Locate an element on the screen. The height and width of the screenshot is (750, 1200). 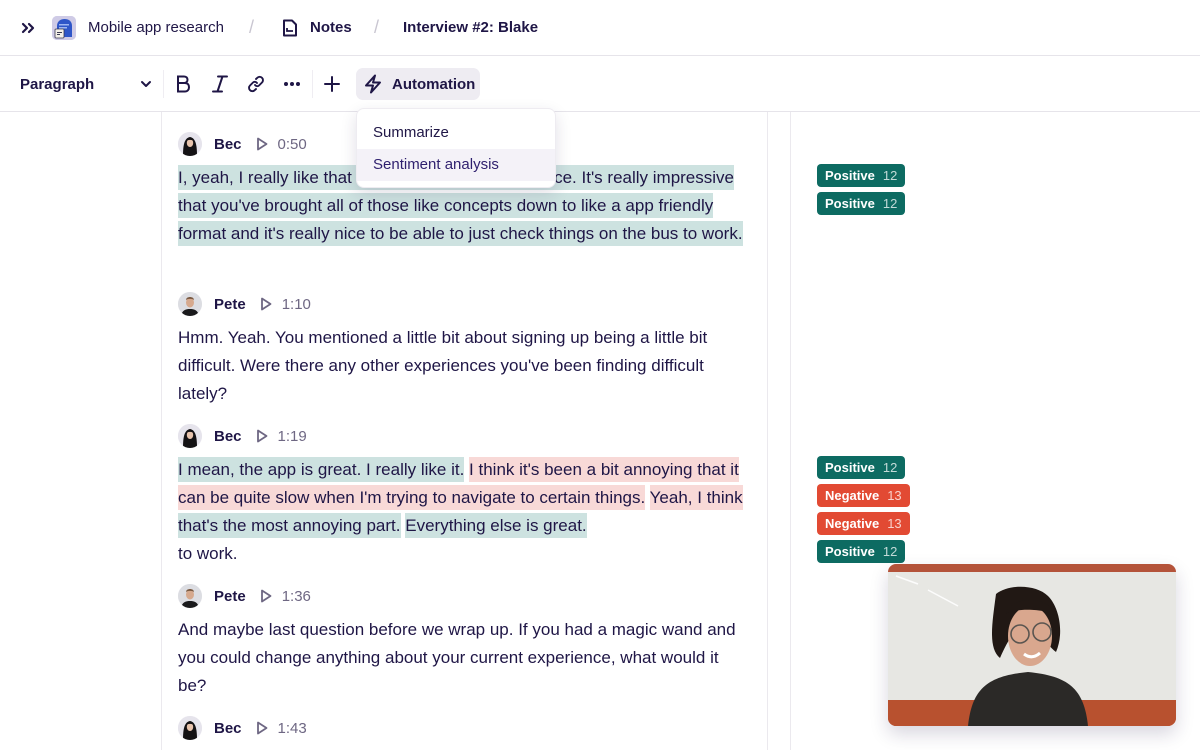
speaker-row: Pete 1:36 is located at coordinates (244, 596).